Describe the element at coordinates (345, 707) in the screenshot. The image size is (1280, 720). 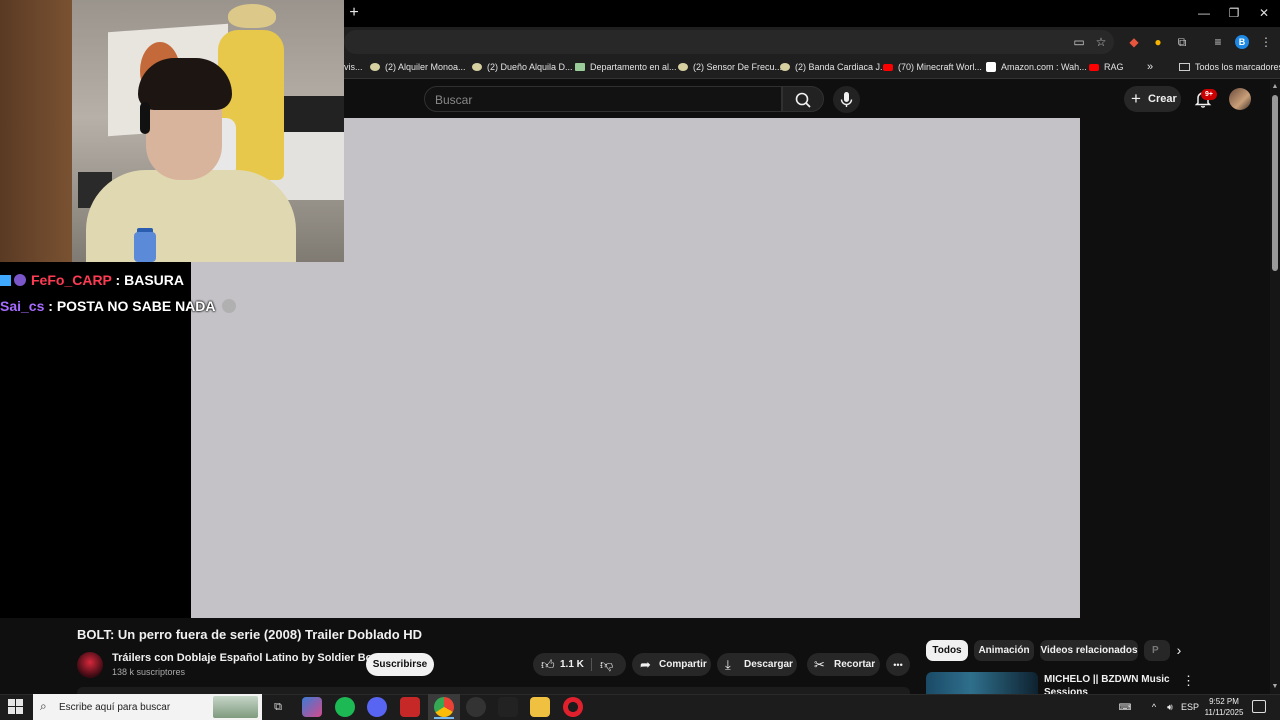
I see `spotify-icon` at that location.